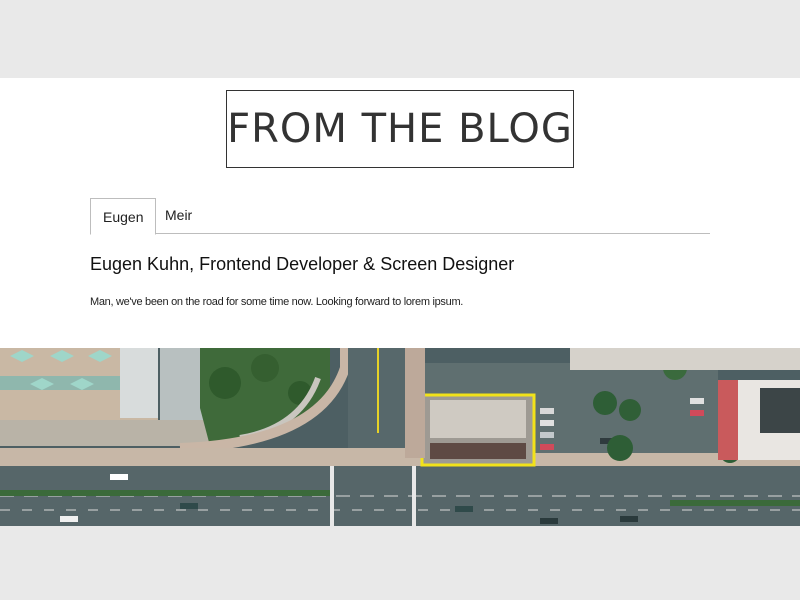 This screenshot has width=800, height=600. Describe the element at coordinates (178, 216) in the screenshot. I see `tab-meir: Meir` at that location.